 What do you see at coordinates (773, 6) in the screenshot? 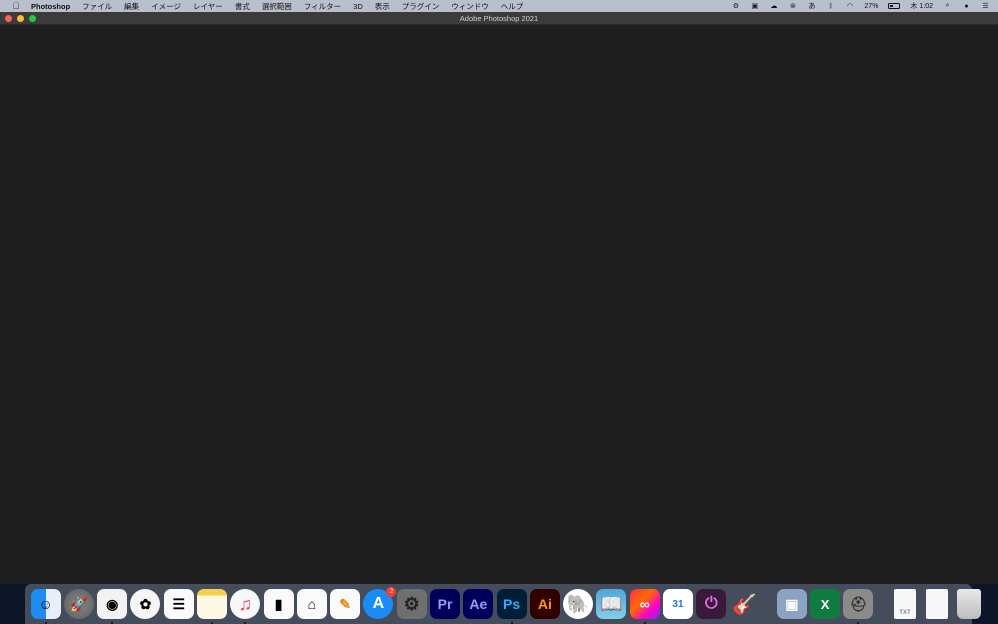
I see `cloud-icon: ☁` at bounding box center [773, 6].